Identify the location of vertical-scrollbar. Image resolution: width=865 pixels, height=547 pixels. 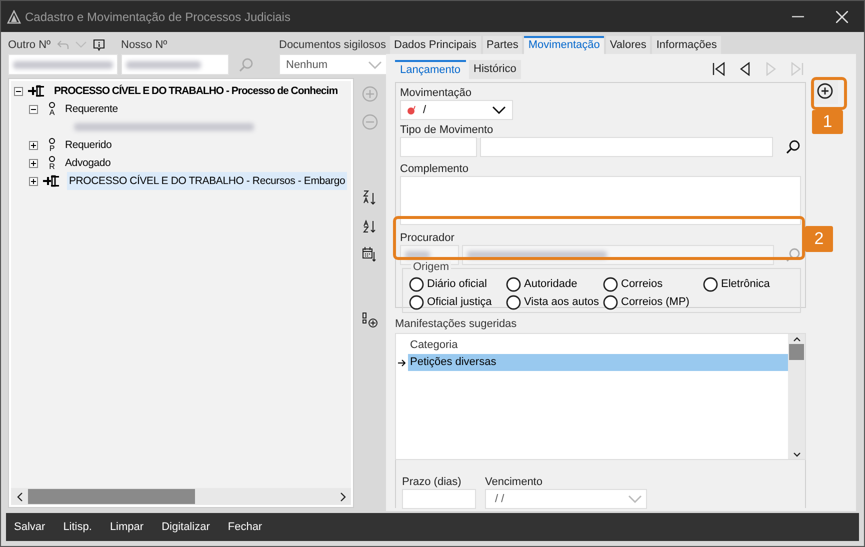
(796, 396).